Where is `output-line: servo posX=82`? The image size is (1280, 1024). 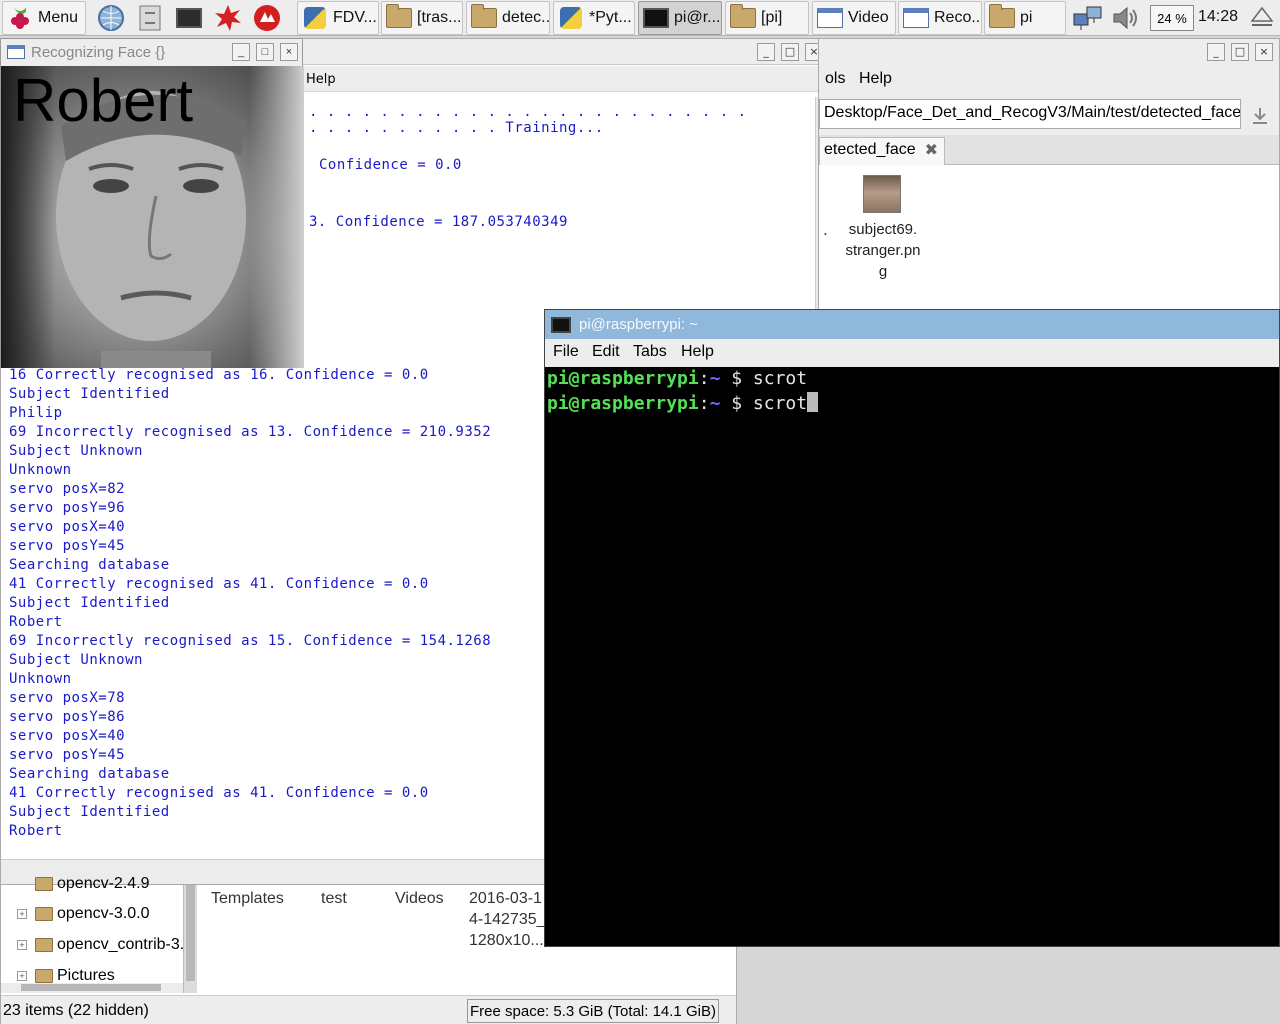 output-line: servo posX=82 is located at coordinates (67, 489).